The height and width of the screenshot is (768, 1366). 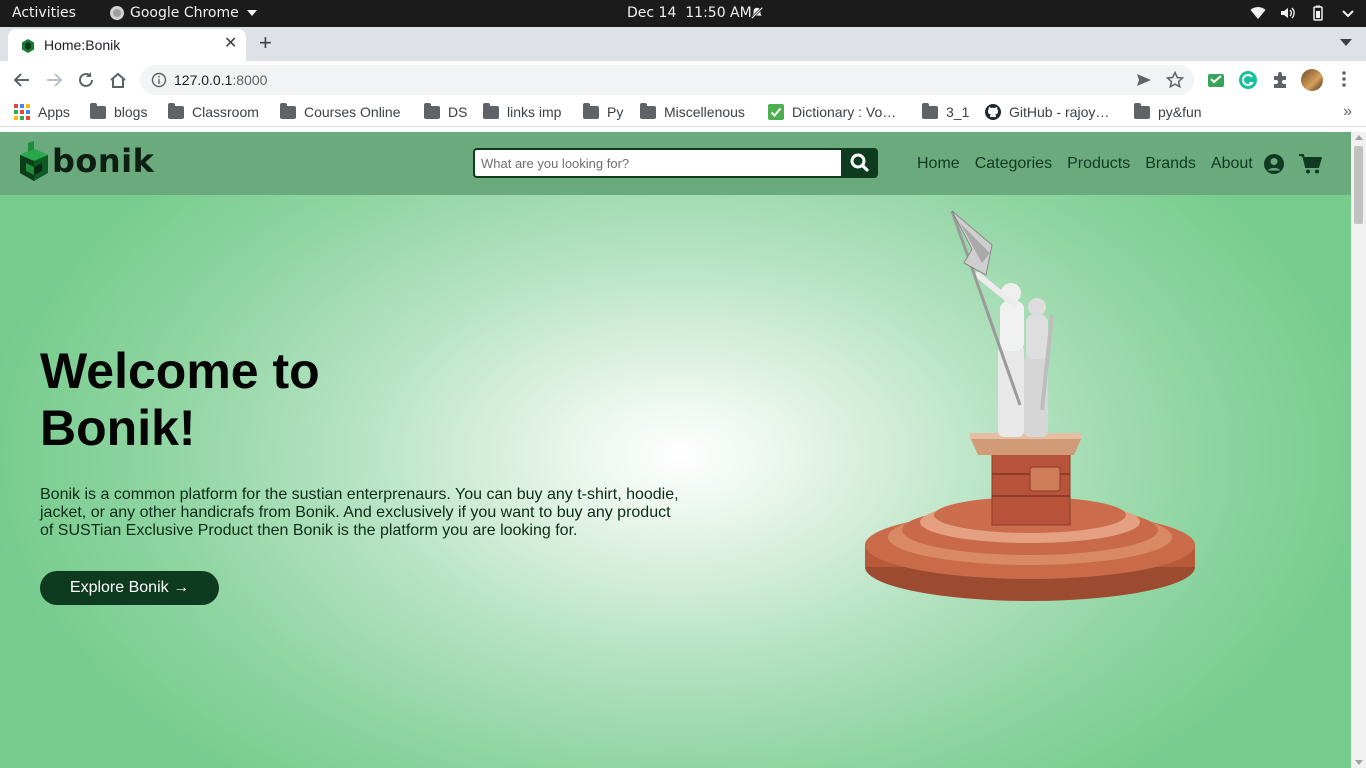 What do you see at coordinates (1359, 137) in the screenshot?
I see `scroll-up-arrow-icon` at bounding box center [1359, 137].